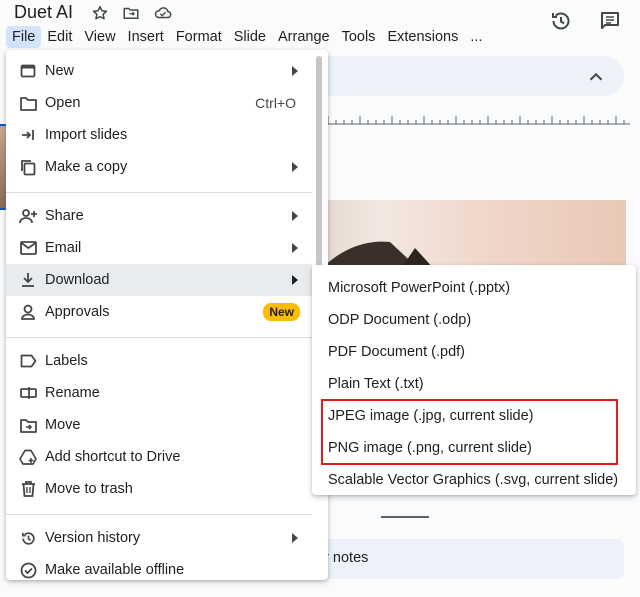  I want to click on menu-item-label: New, so click(60, 71).